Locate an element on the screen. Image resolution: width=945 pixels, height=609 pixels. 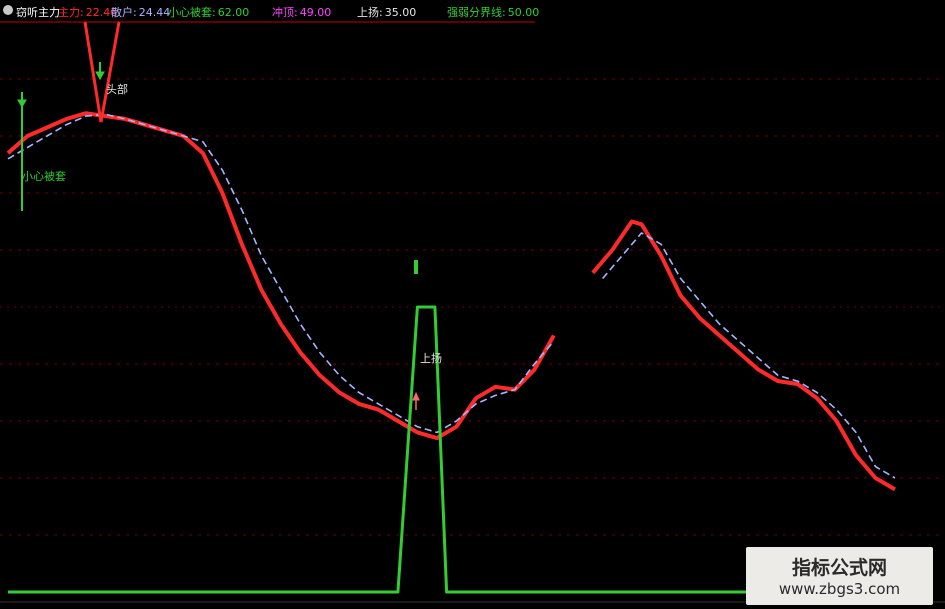
watermark-title: 指标公式网 is located at coordinates (839, 568).